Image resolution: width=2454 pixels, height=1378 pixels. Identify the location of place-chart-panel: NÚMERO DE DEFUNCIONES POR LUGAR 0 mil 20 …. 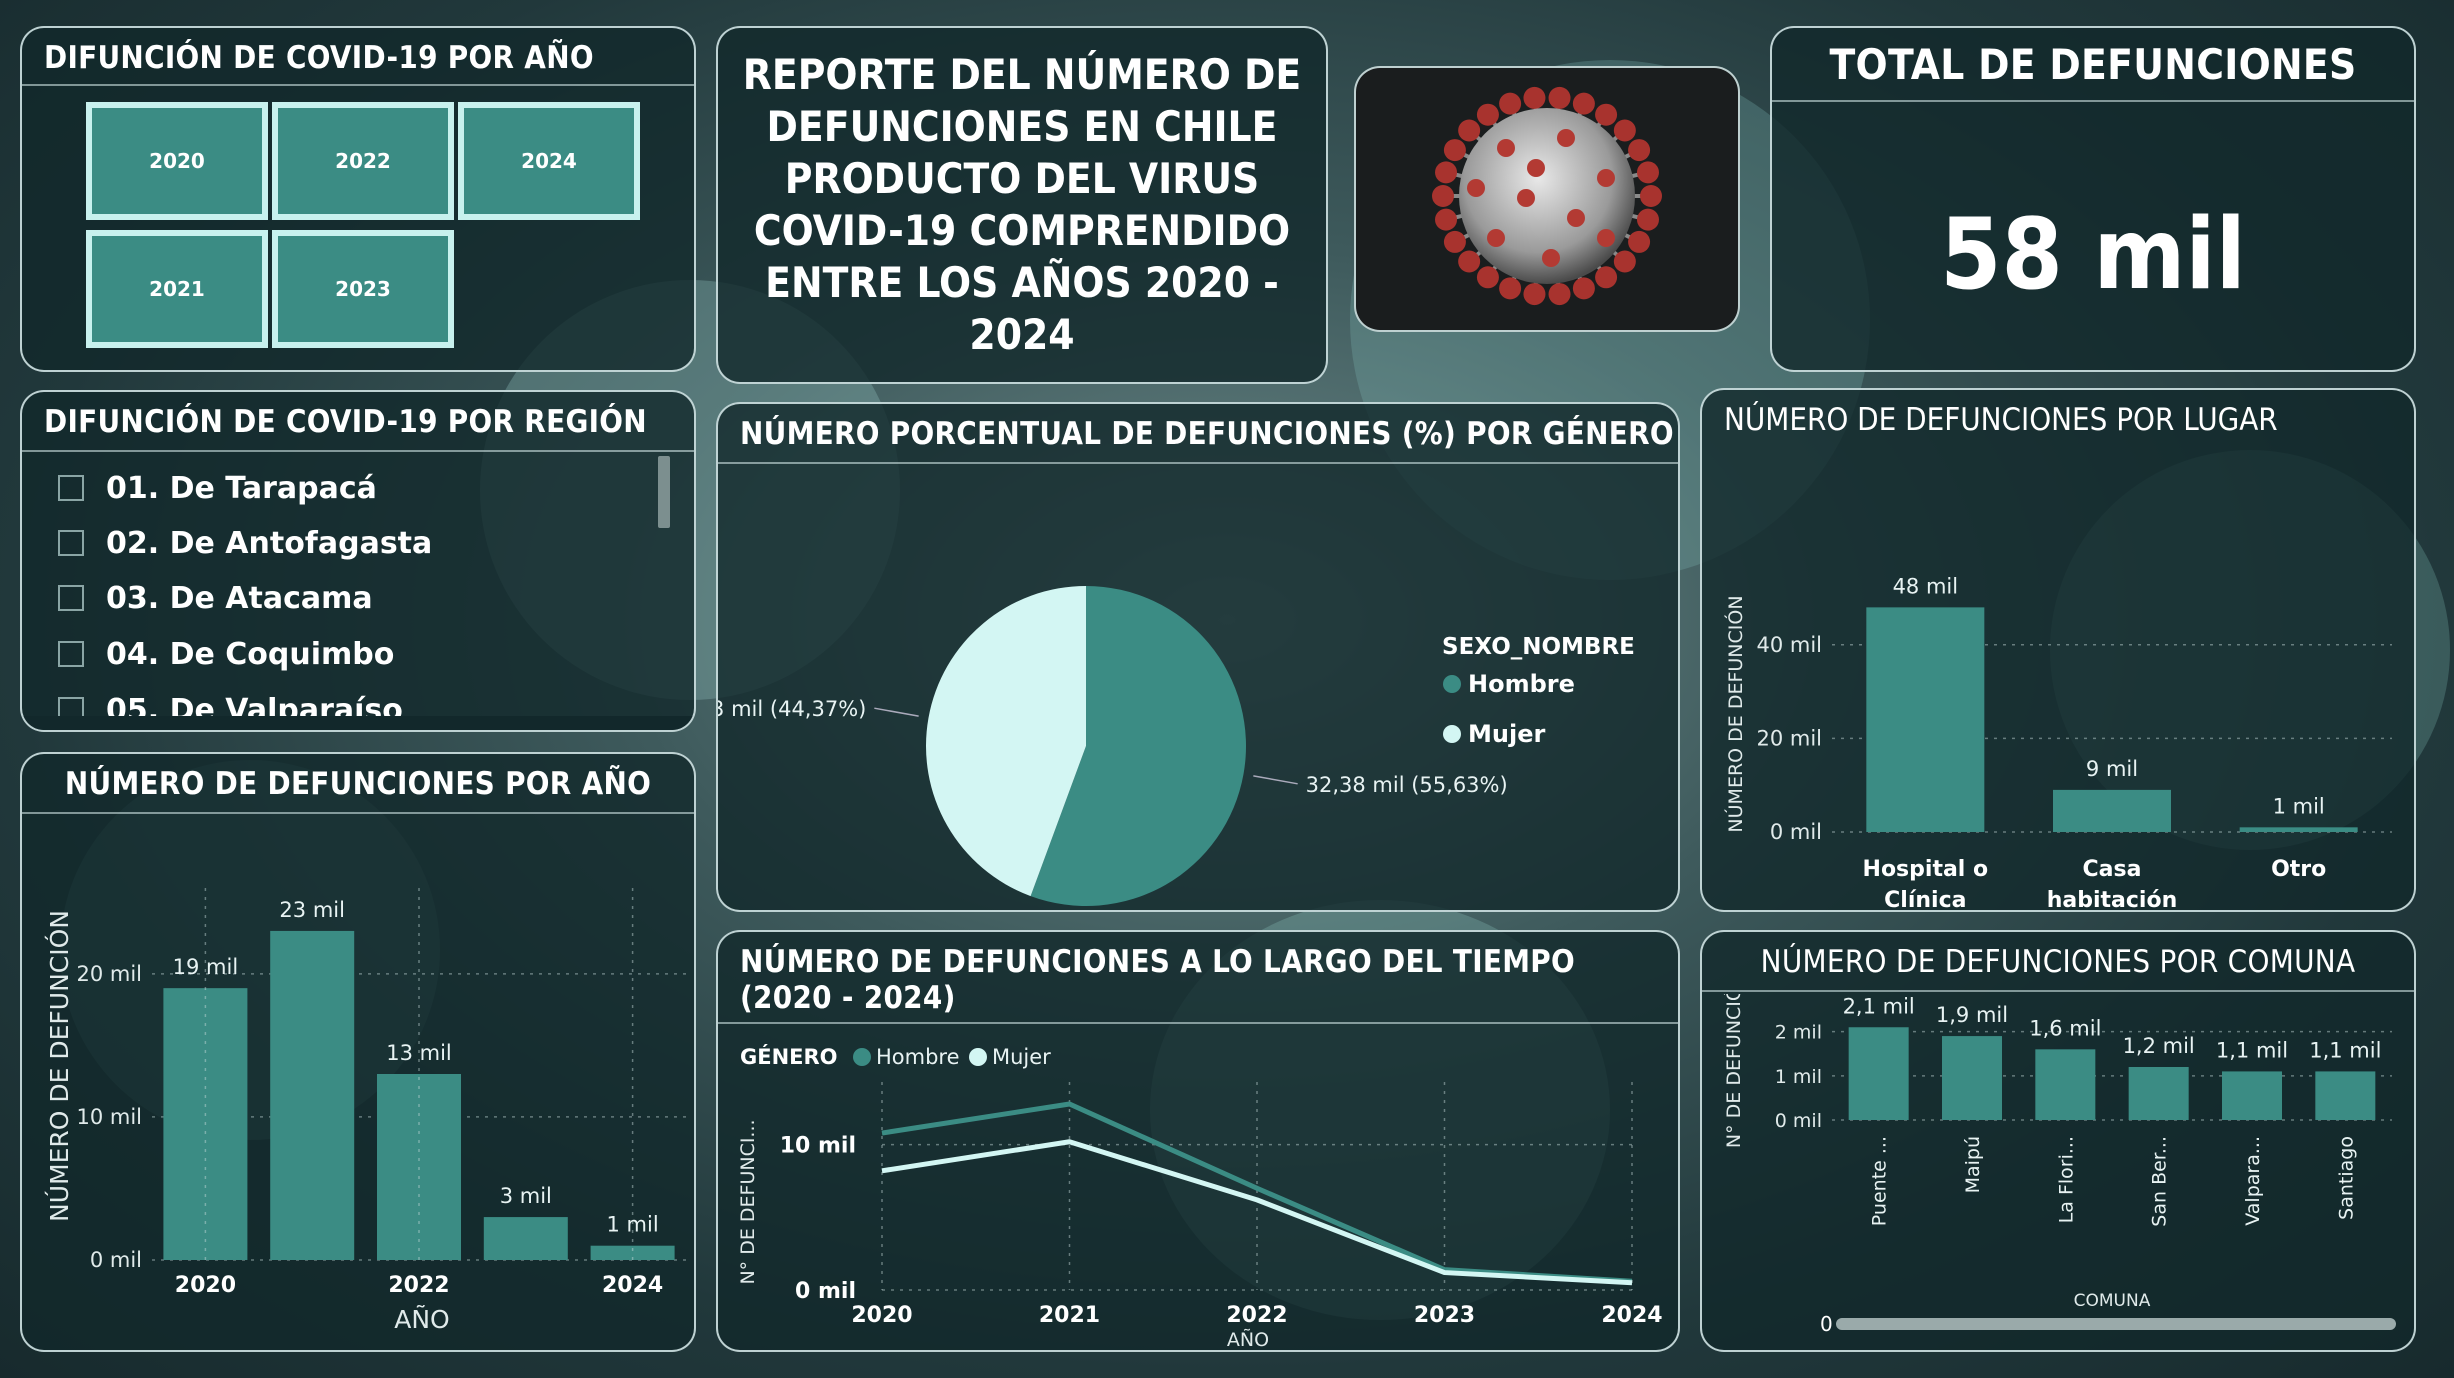
(2058, 650).